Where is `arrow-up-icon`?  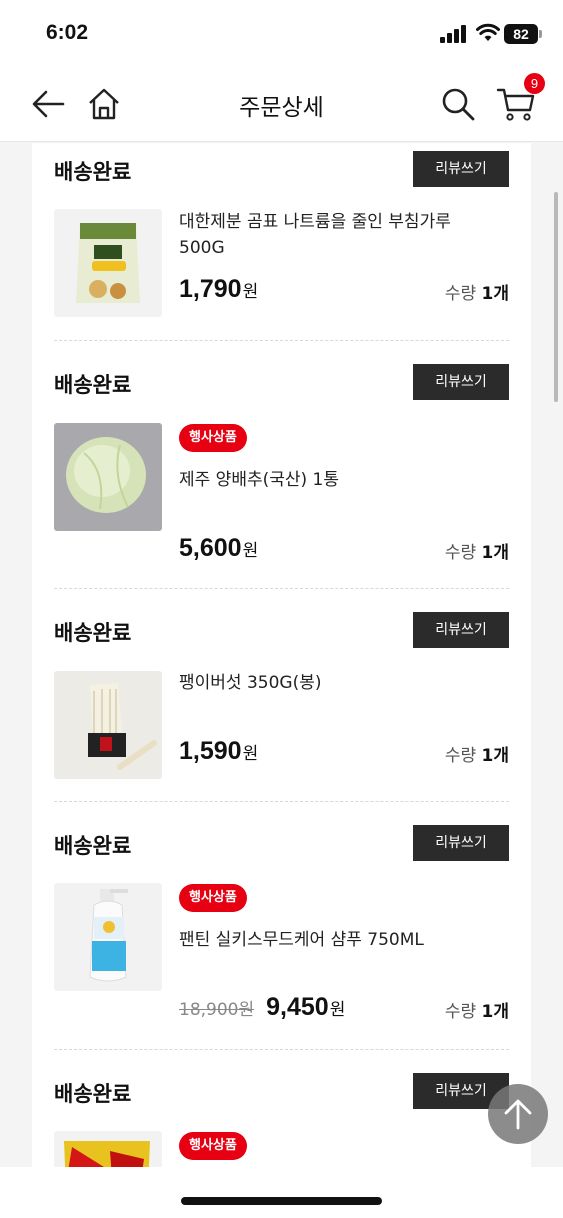 arrow-up-icon is located at coordinates (518, 1114).